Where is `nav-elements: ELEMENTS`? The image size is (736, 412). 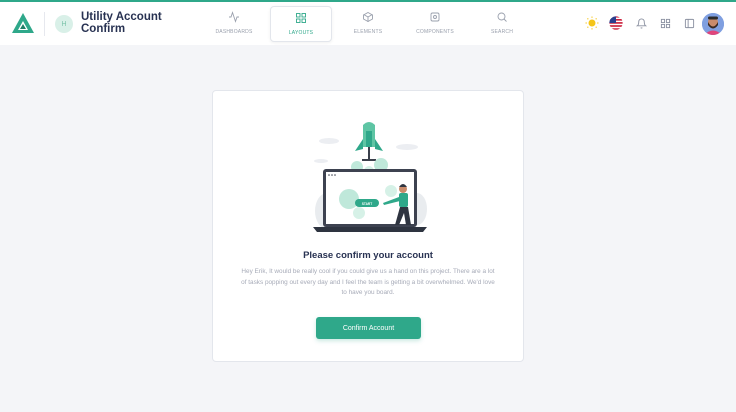
nav-elements: ELEMENTS is located at coordinates (368, 24).